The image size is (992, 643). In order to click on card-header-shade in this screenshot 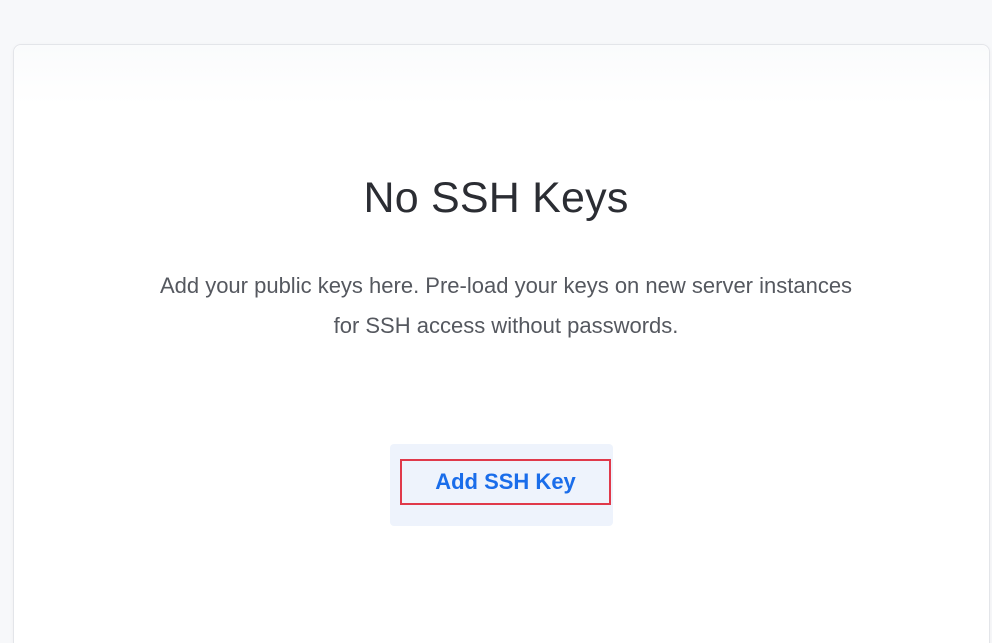, I will do `click(501, 75)`.